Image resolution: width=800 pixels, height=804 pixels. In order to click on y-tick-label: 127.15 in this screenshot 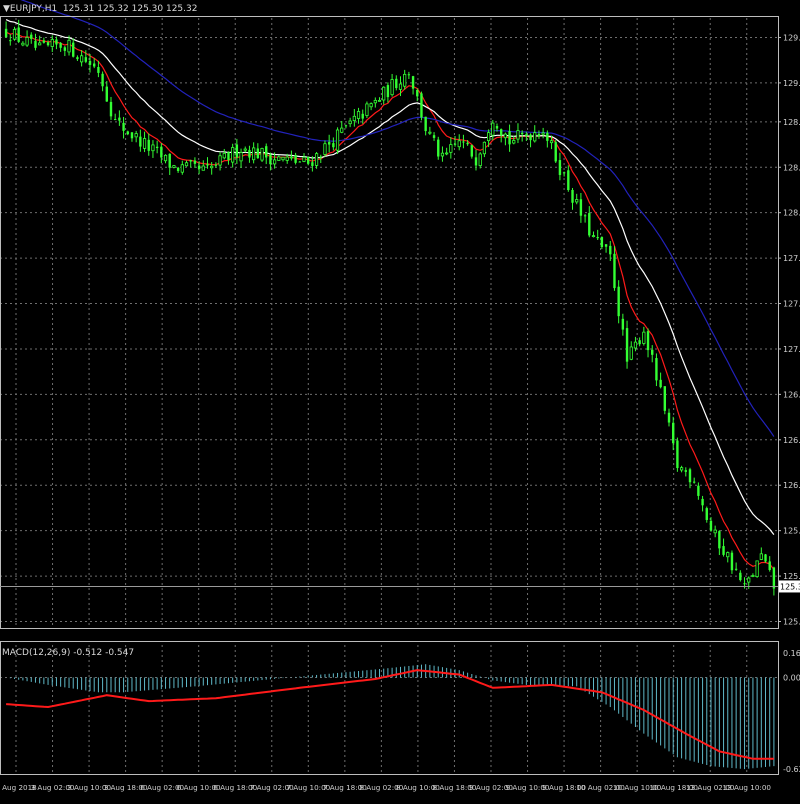, I will do `click(791, 349)`.